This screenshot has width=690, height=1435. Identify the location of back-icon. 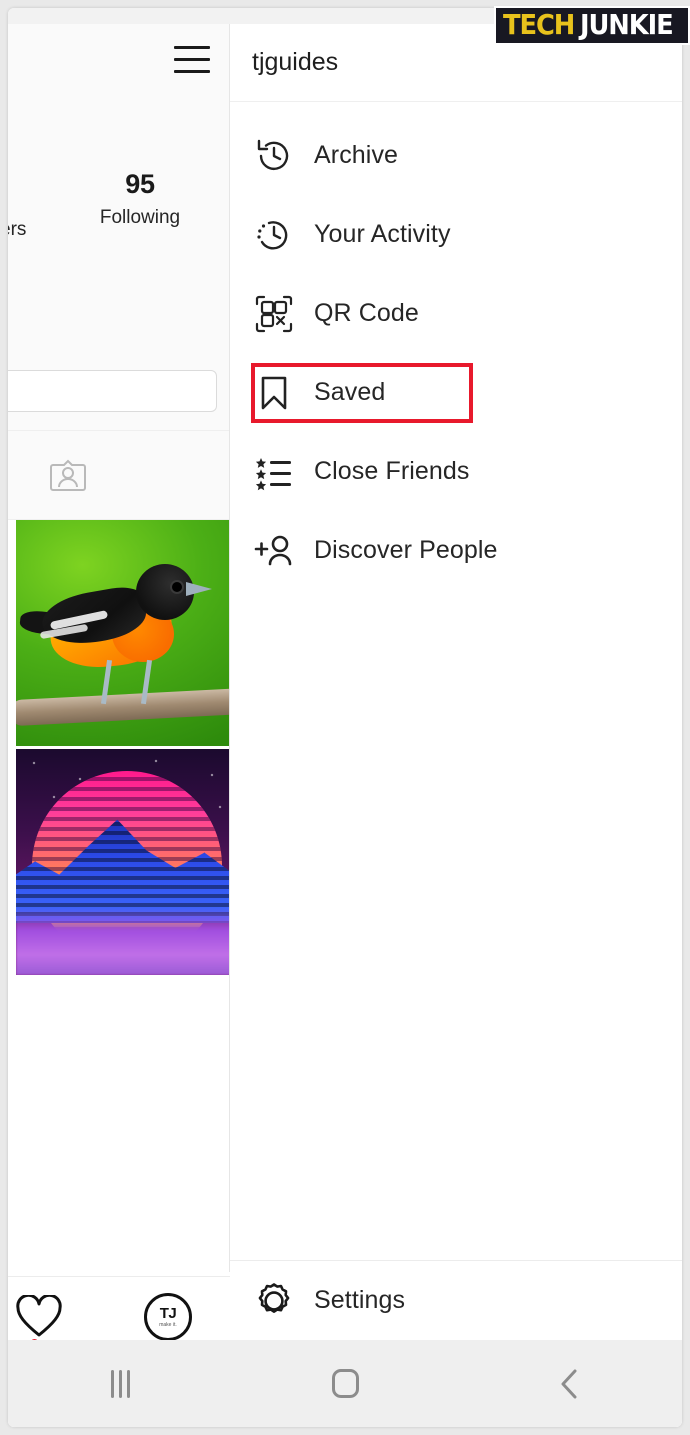
(570, 1384).